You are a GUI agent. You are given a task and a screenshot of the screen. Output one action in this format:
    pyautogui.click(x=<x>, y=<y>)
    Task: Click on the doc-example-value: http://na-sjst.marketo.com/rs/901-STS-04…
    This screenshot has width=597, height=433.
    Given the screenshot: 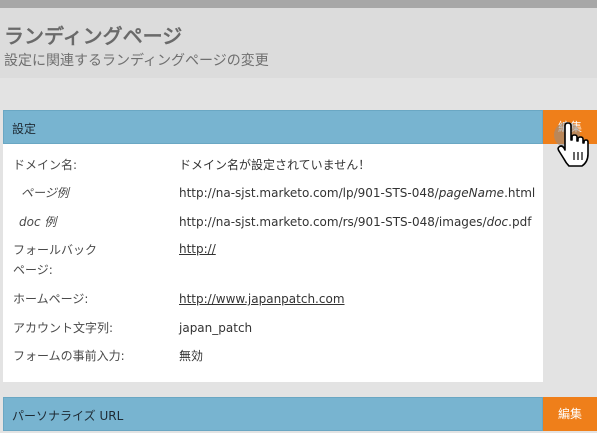 What is the action you would take?
    pyautogui.click(x=355, y=222)
    